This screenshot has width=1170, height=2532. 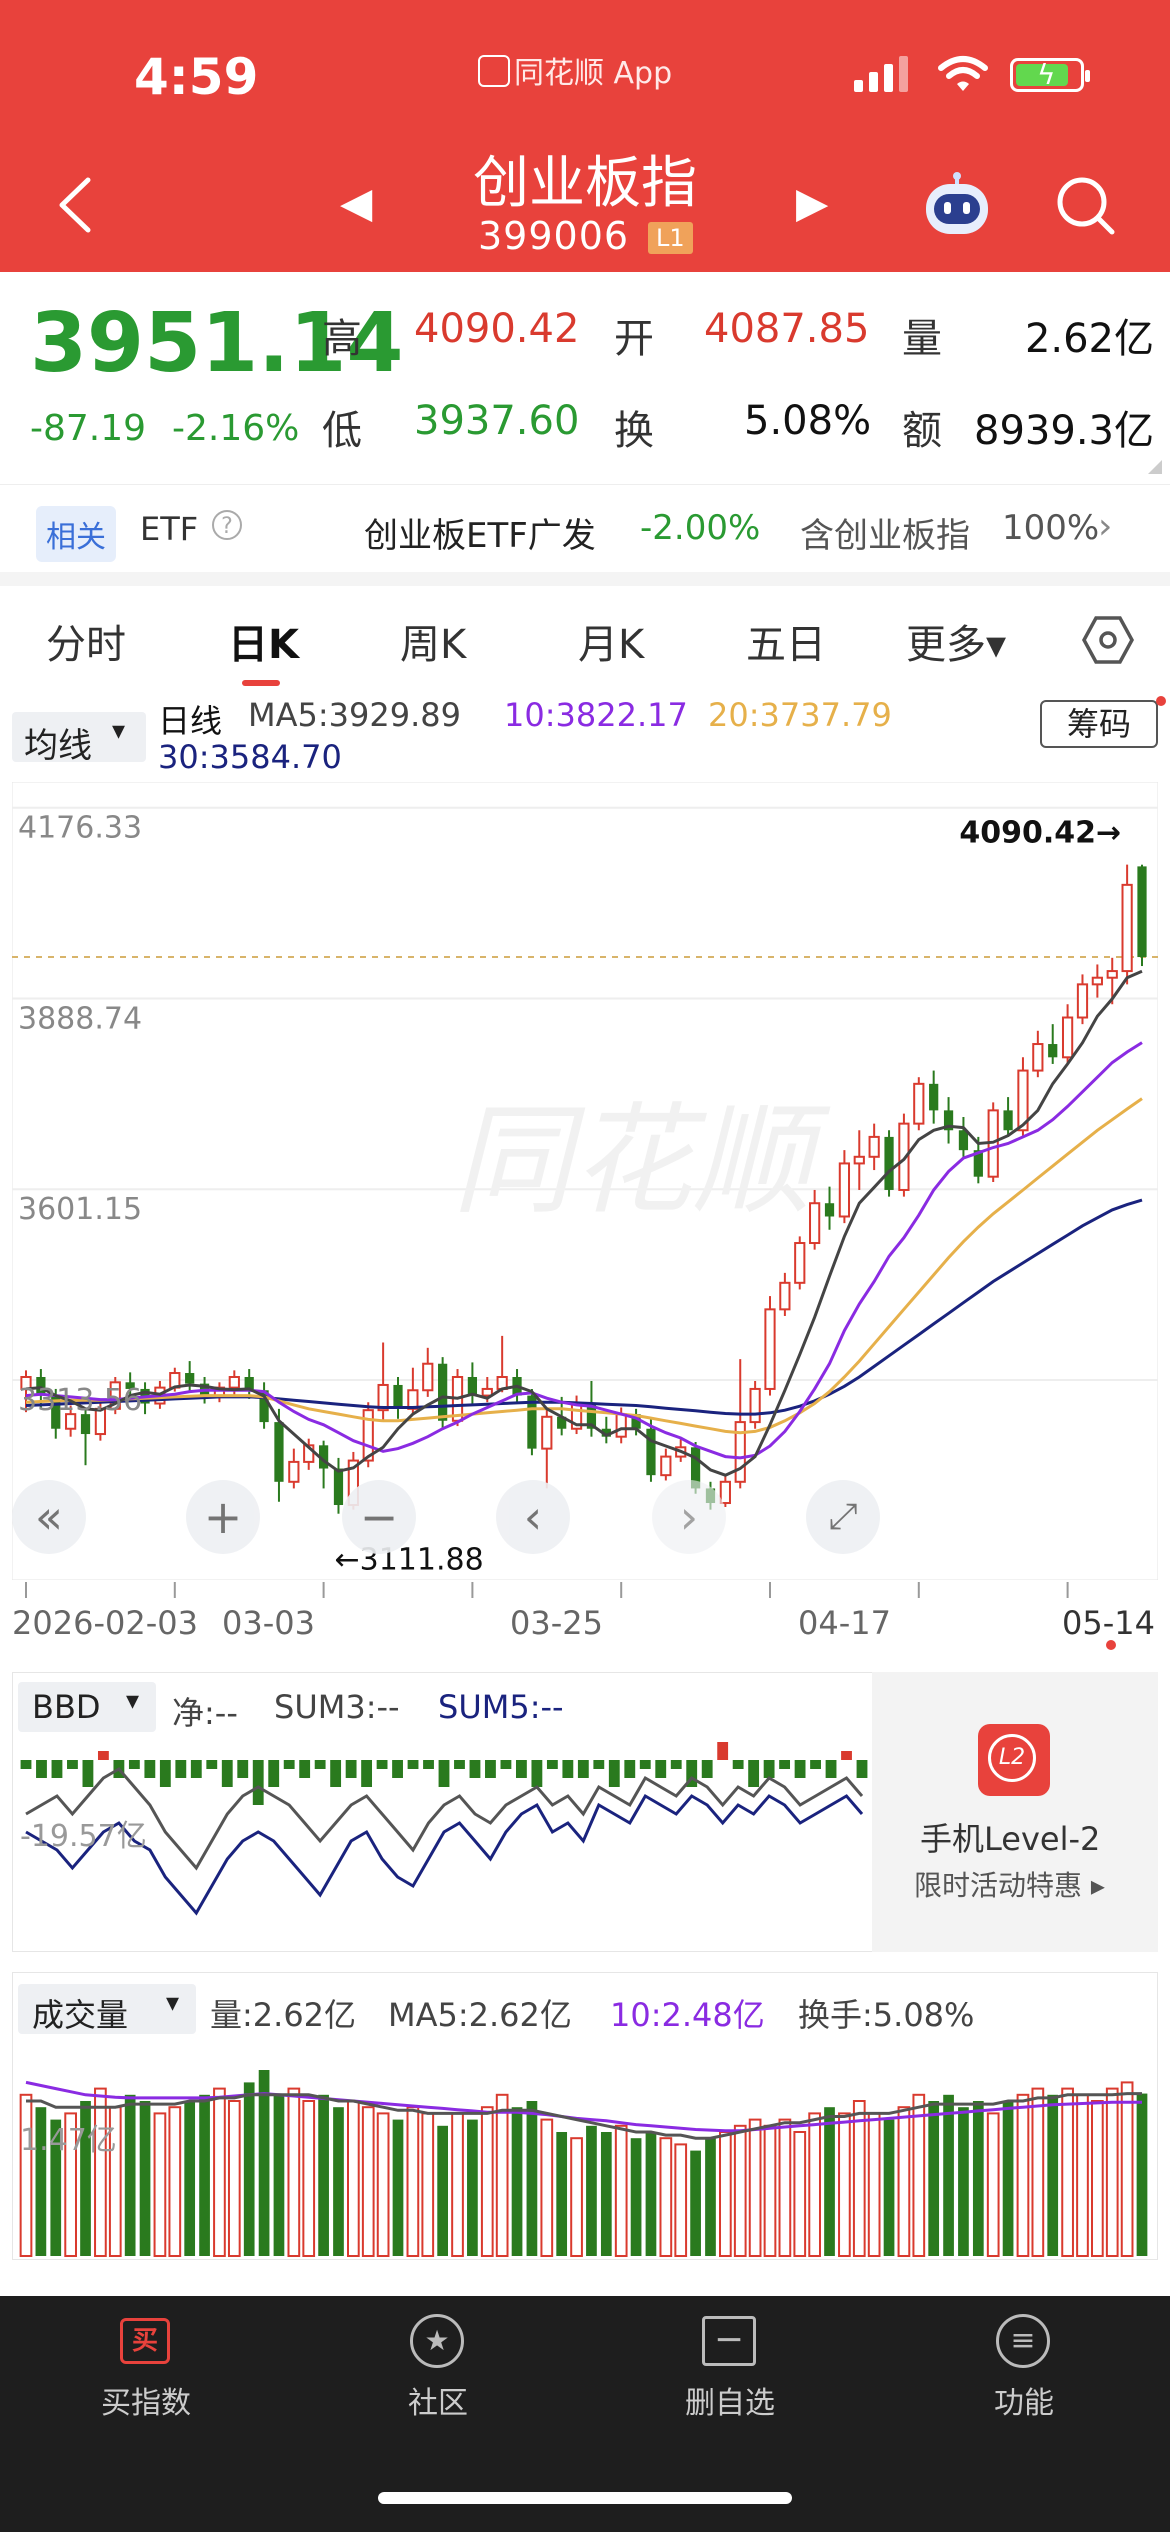 What do you see at coordinates (379, 1517) in the screenshot?
I see `zoom-out-button: −` at bounding box center [379, 1517].